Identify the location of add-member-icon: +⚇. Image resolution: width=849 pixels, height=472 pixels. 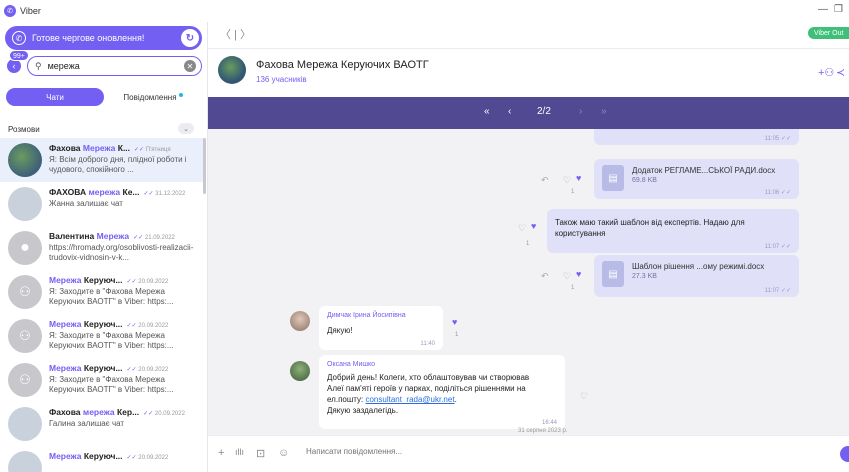
(826, 72).